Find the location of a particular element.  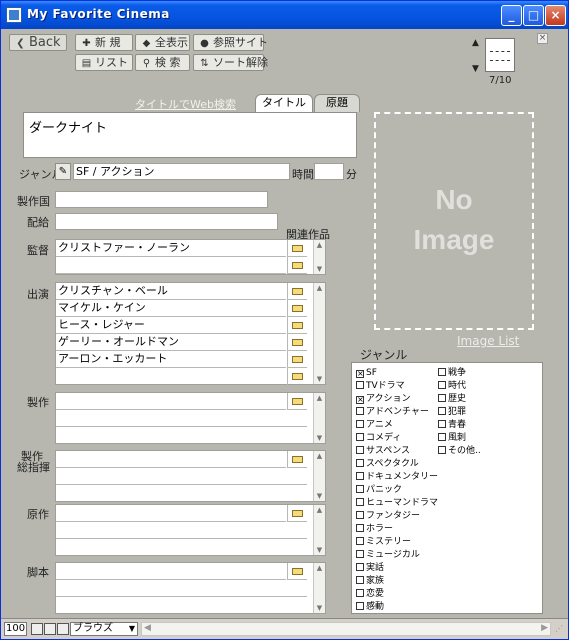

director-row is located at coordinates (171, 265).